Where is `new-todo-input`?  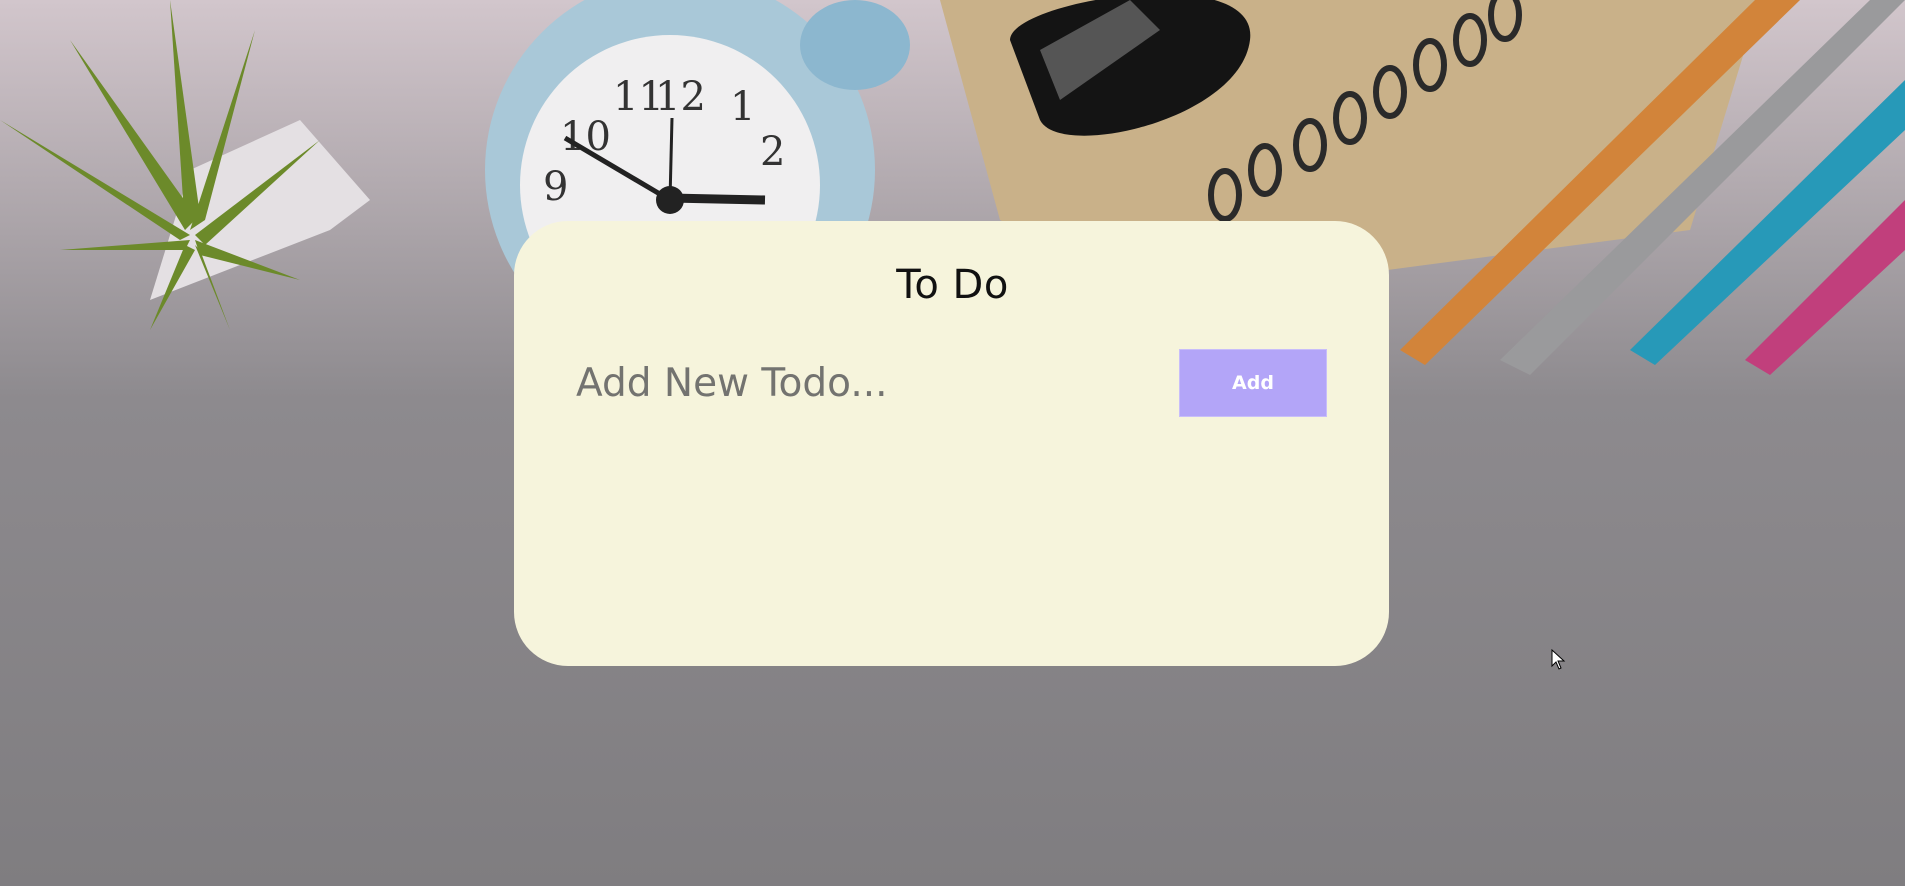
new-todo-input is located at coordinates (856, 383).